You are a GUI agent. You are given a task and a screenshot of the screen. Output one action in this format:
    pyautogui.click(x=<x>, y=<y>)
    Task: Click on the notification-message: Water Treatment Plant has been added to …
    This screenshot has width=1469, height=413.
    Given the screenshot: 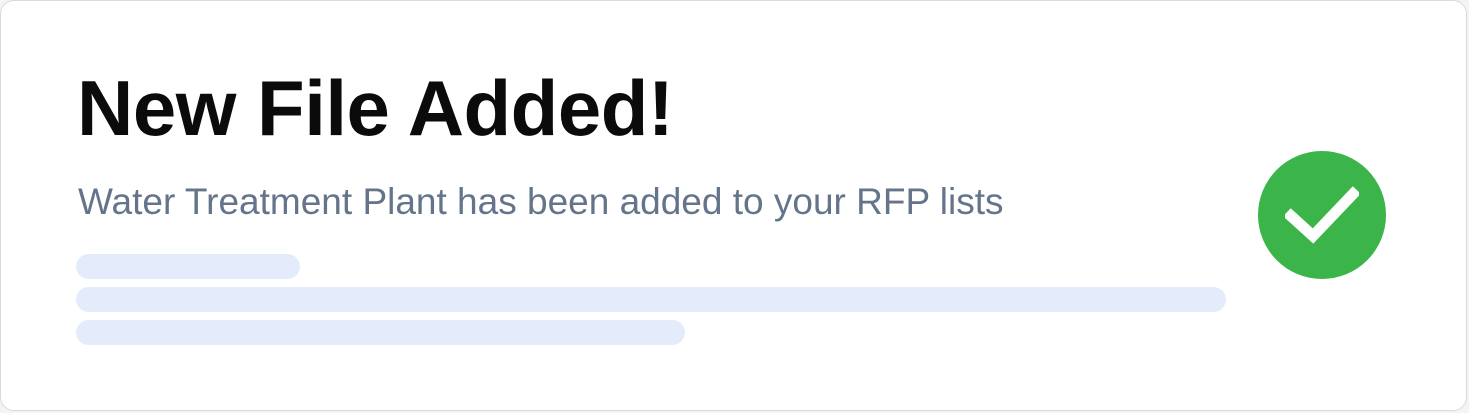 What is the action you would take?
    pyautogui.click(x=541, y=201)
    